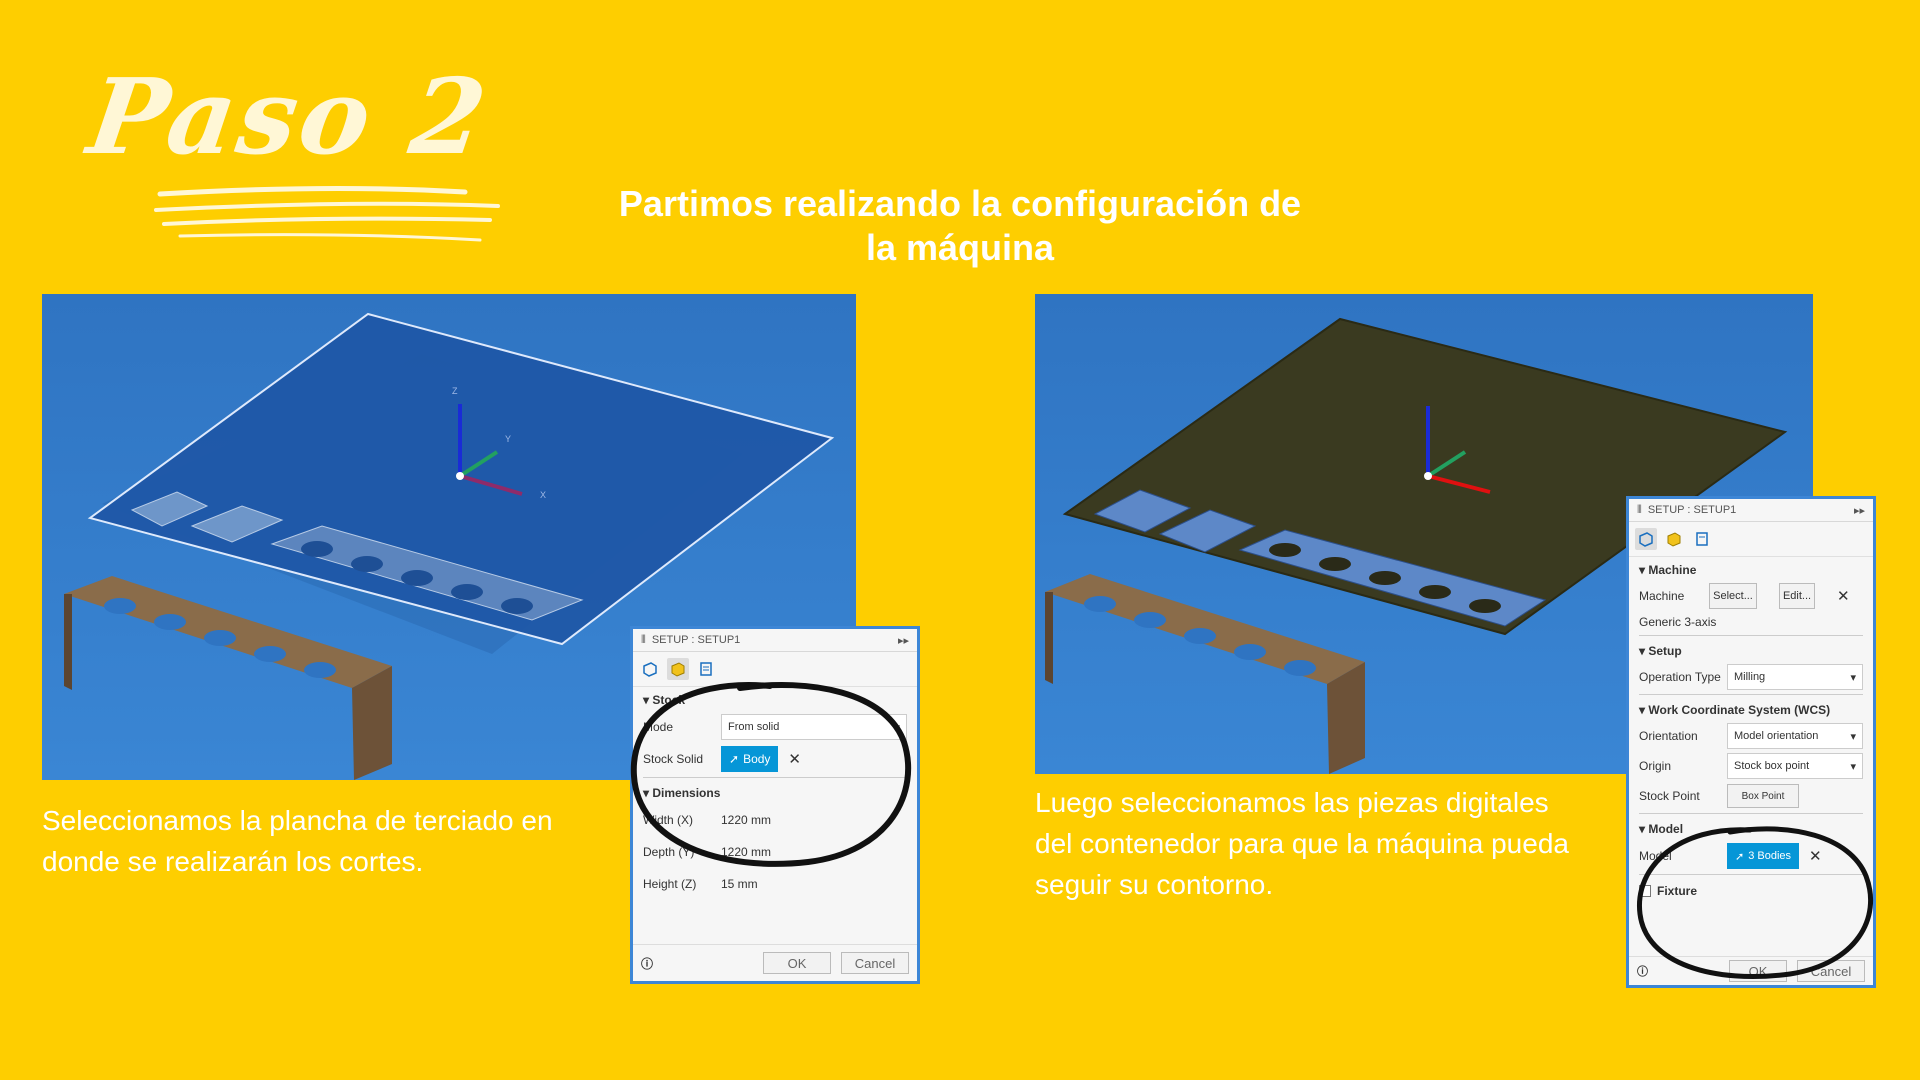 The width and height of the screenshot is (1920, 1080). What do you see at coordinates (288, 116) in the screenshot?
I see `step-title: Paso 2` at bounding box center [288, 116].